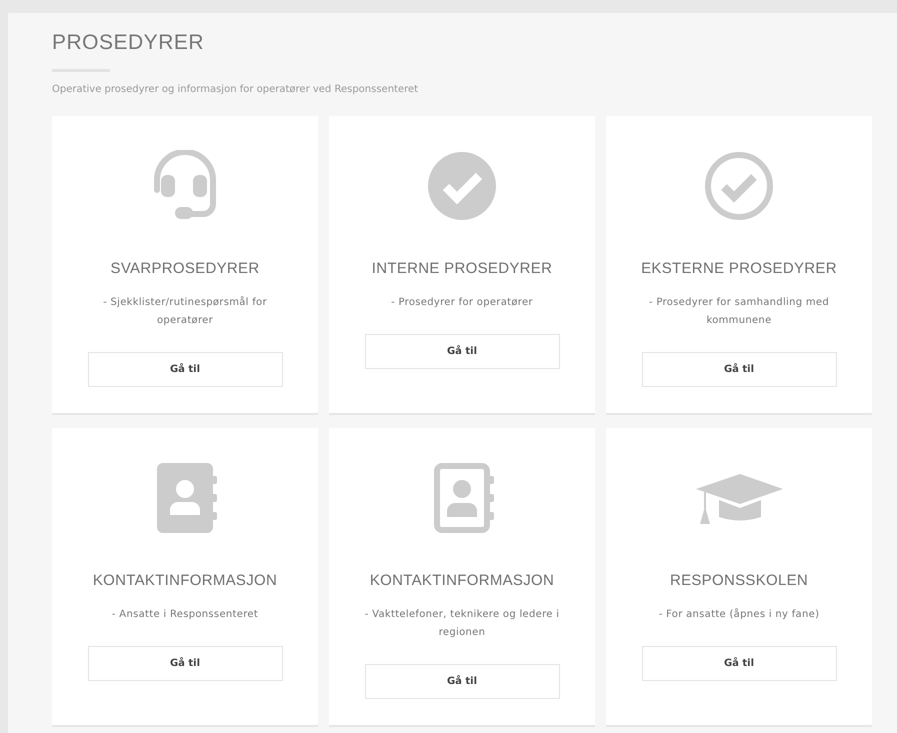  I want to click on card-description: - Sjekklister/rutinespørsmål for operatører, so click(185, 311).